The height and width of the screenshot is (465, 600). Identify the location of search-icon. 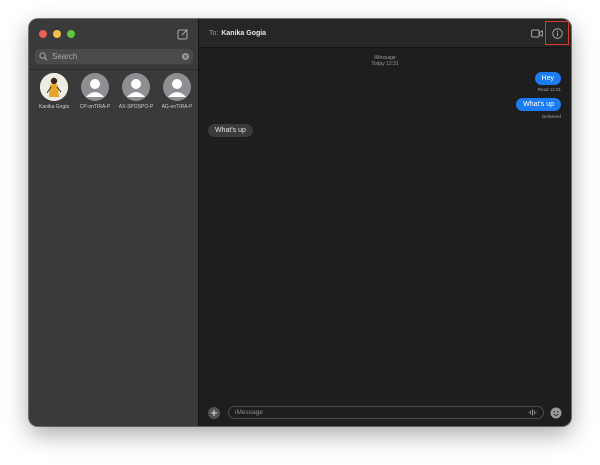
(43, 56).